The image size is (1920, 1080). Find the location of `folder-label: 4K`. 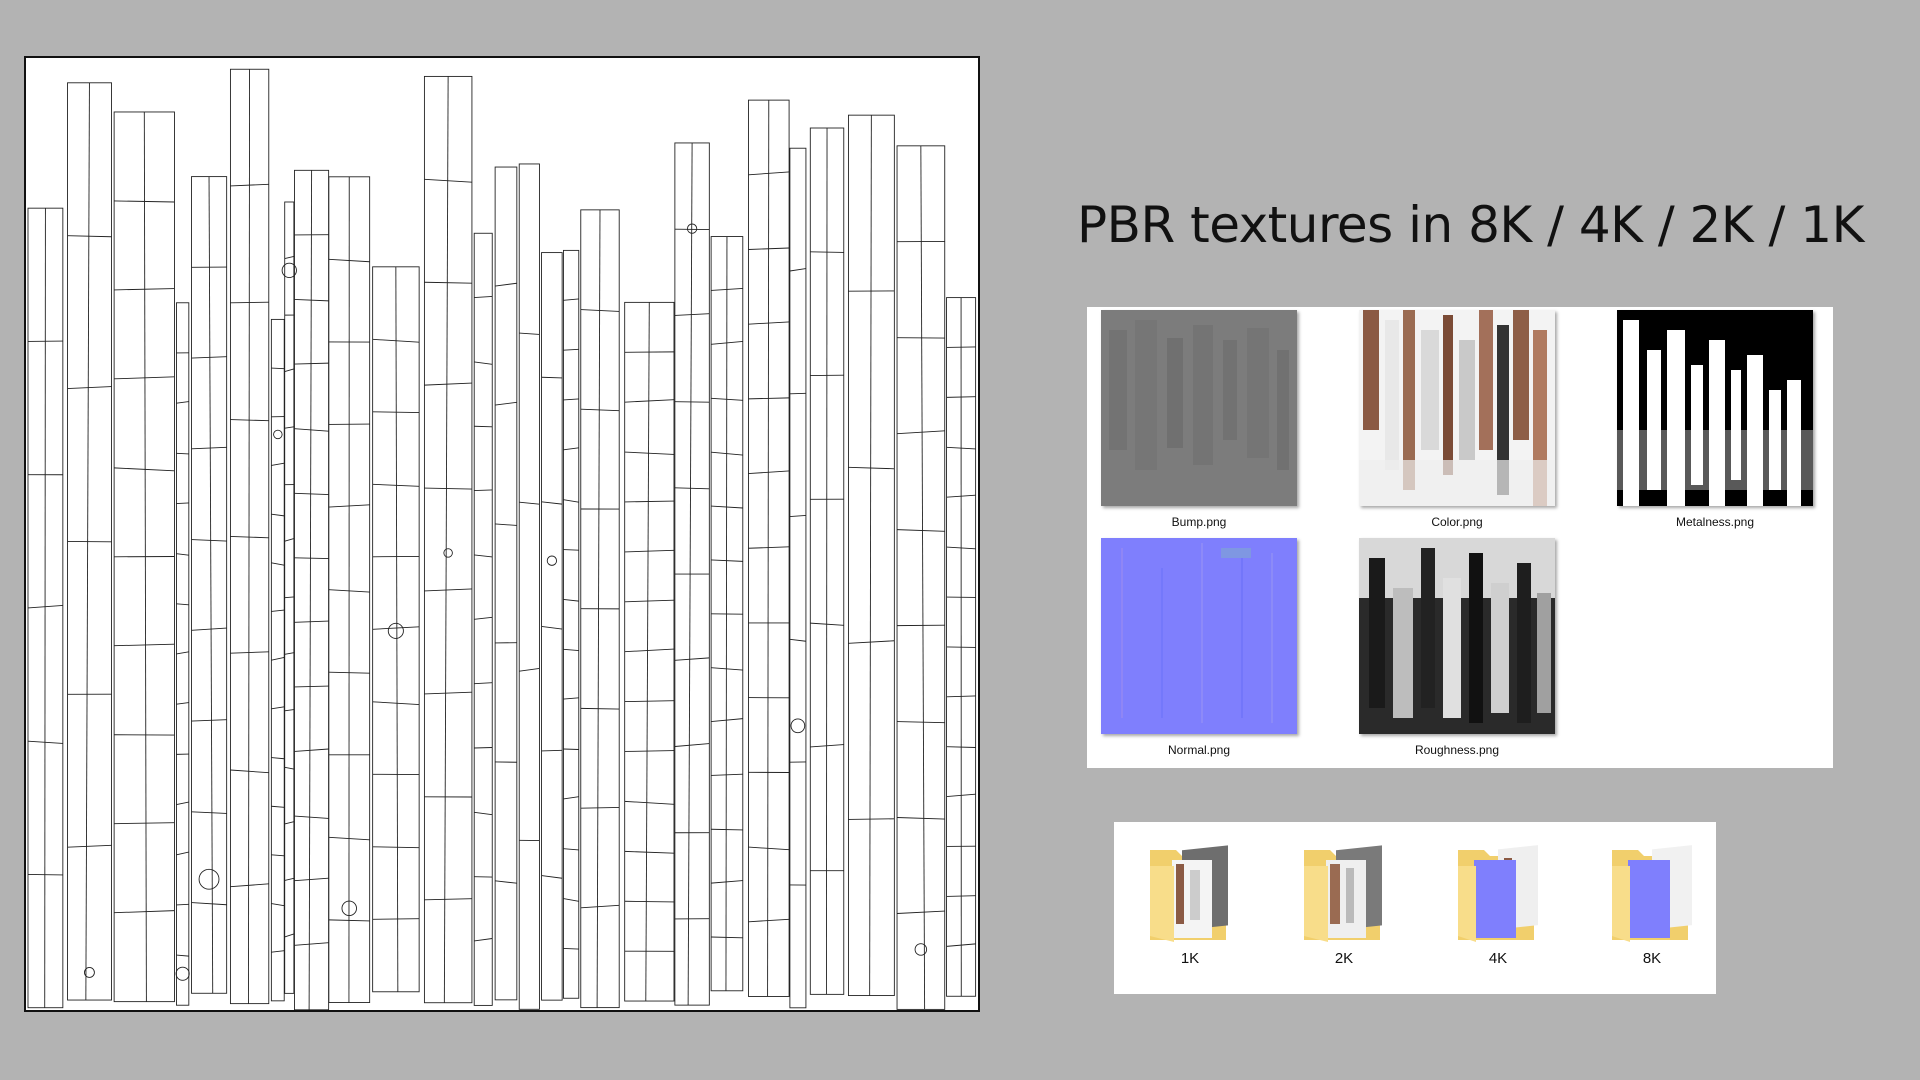

folder-label: 4K is located at coordinates (1498, 958).